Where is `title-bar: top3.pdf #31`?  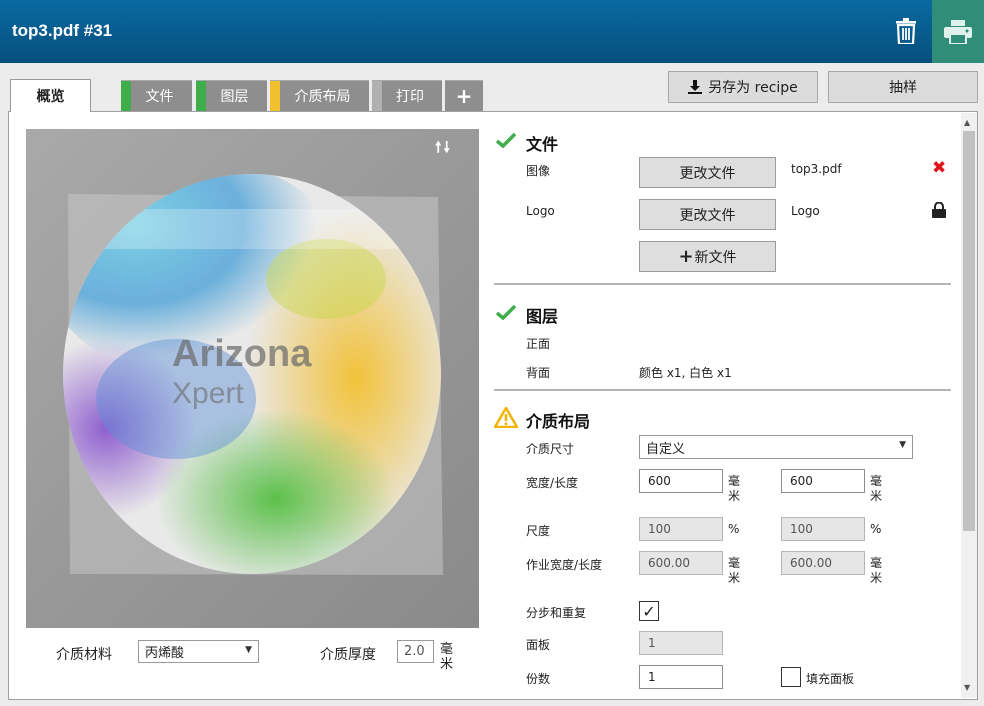 title-bar: top3.pdf #31 is located at coordinates (492, 31).